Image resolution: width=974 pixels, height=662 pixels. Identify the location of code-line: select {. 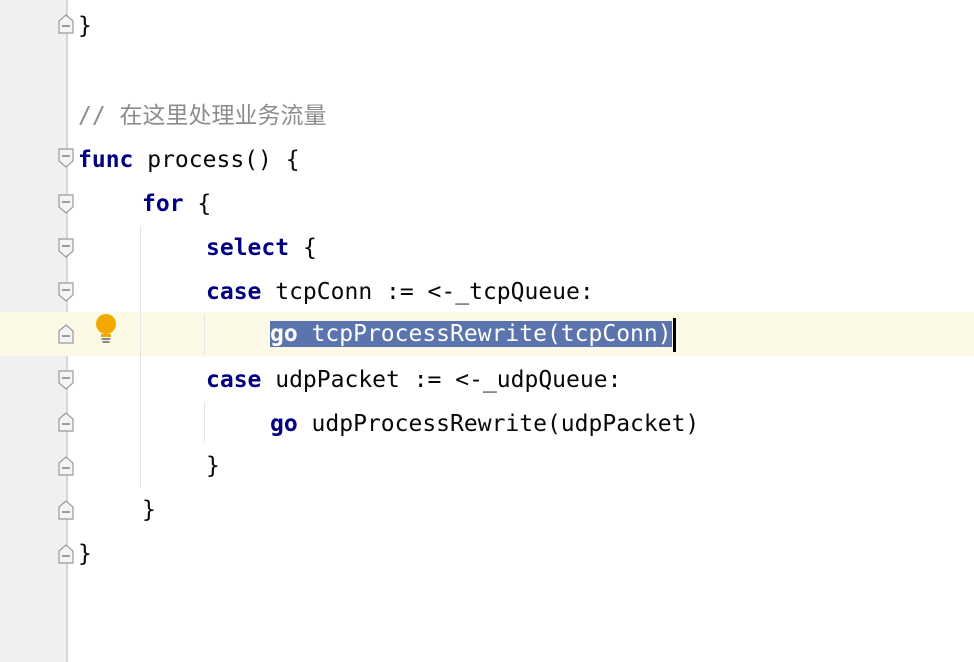
(261, 248).